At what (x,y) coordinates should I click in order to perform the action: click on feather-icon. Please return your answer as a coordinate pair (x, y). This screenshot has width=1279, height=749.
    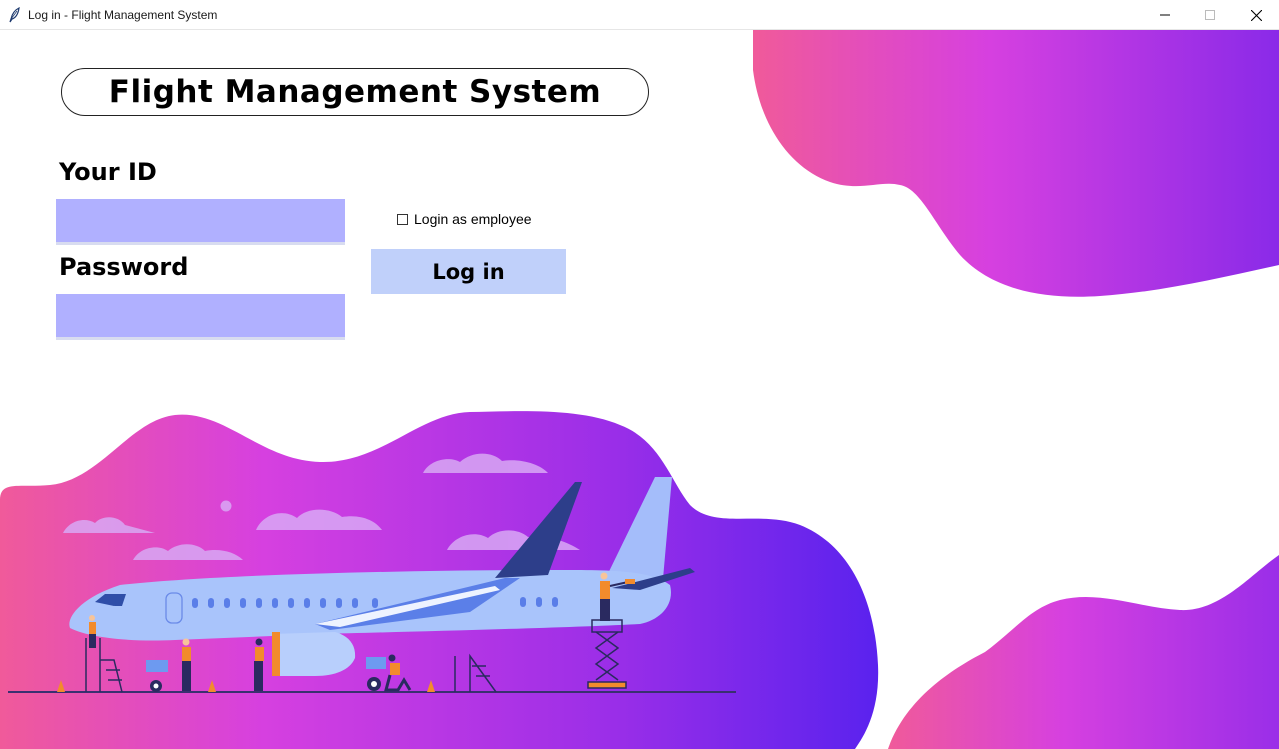
    Looking at the image, I should click on (14, 15).